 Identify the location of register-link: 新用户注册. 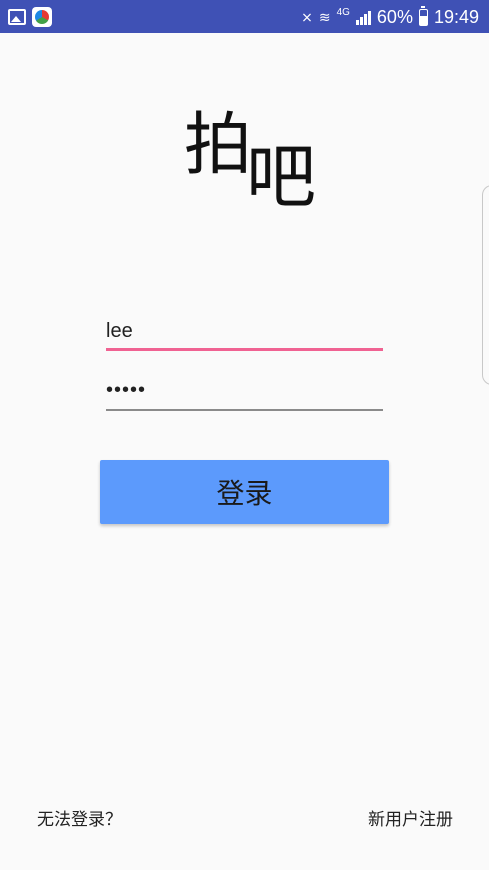
(410, 817).